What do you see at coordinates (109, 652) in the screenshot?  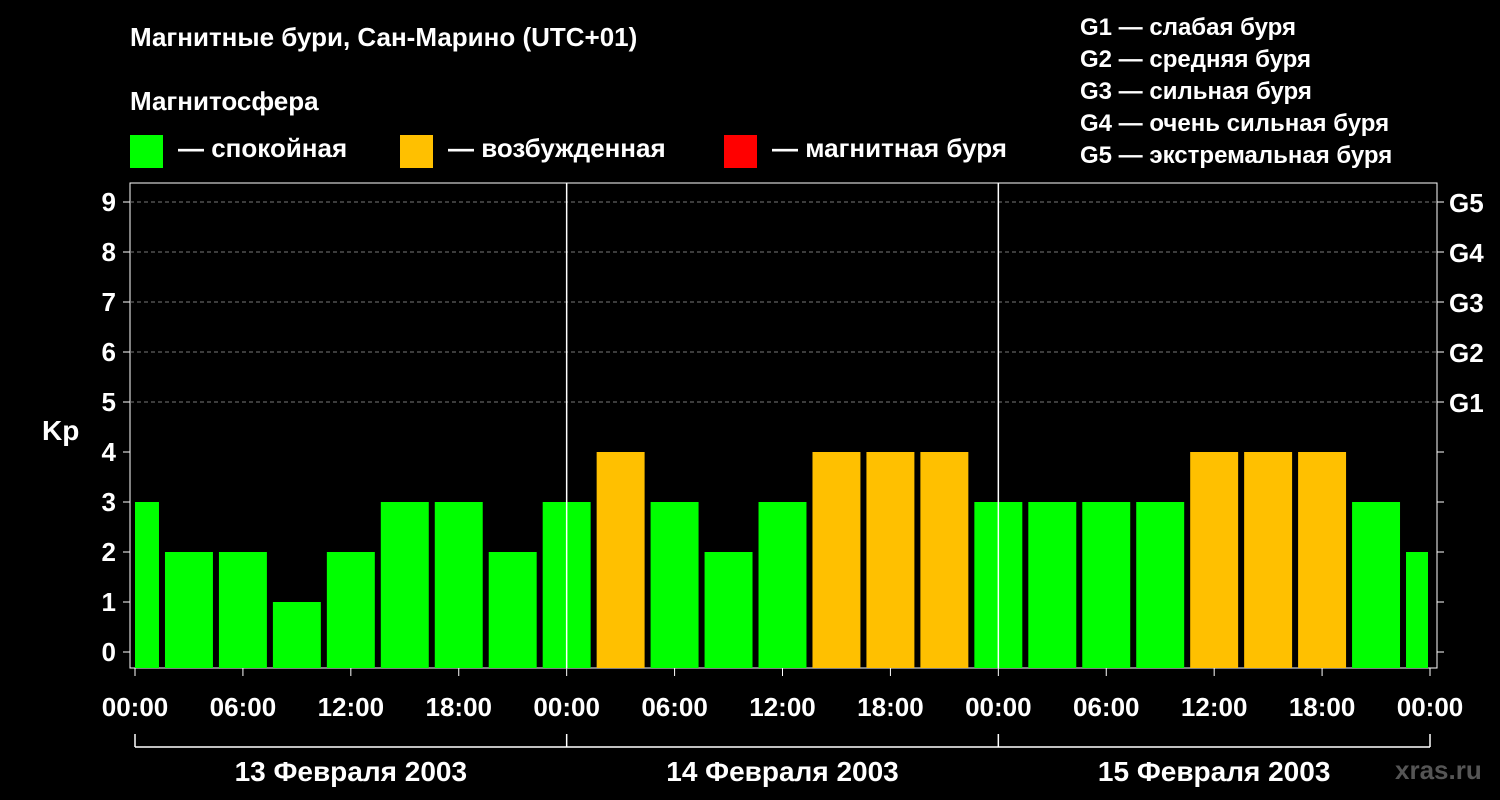 I see `y-tick-label: 0` at bounding box center [109, 652].